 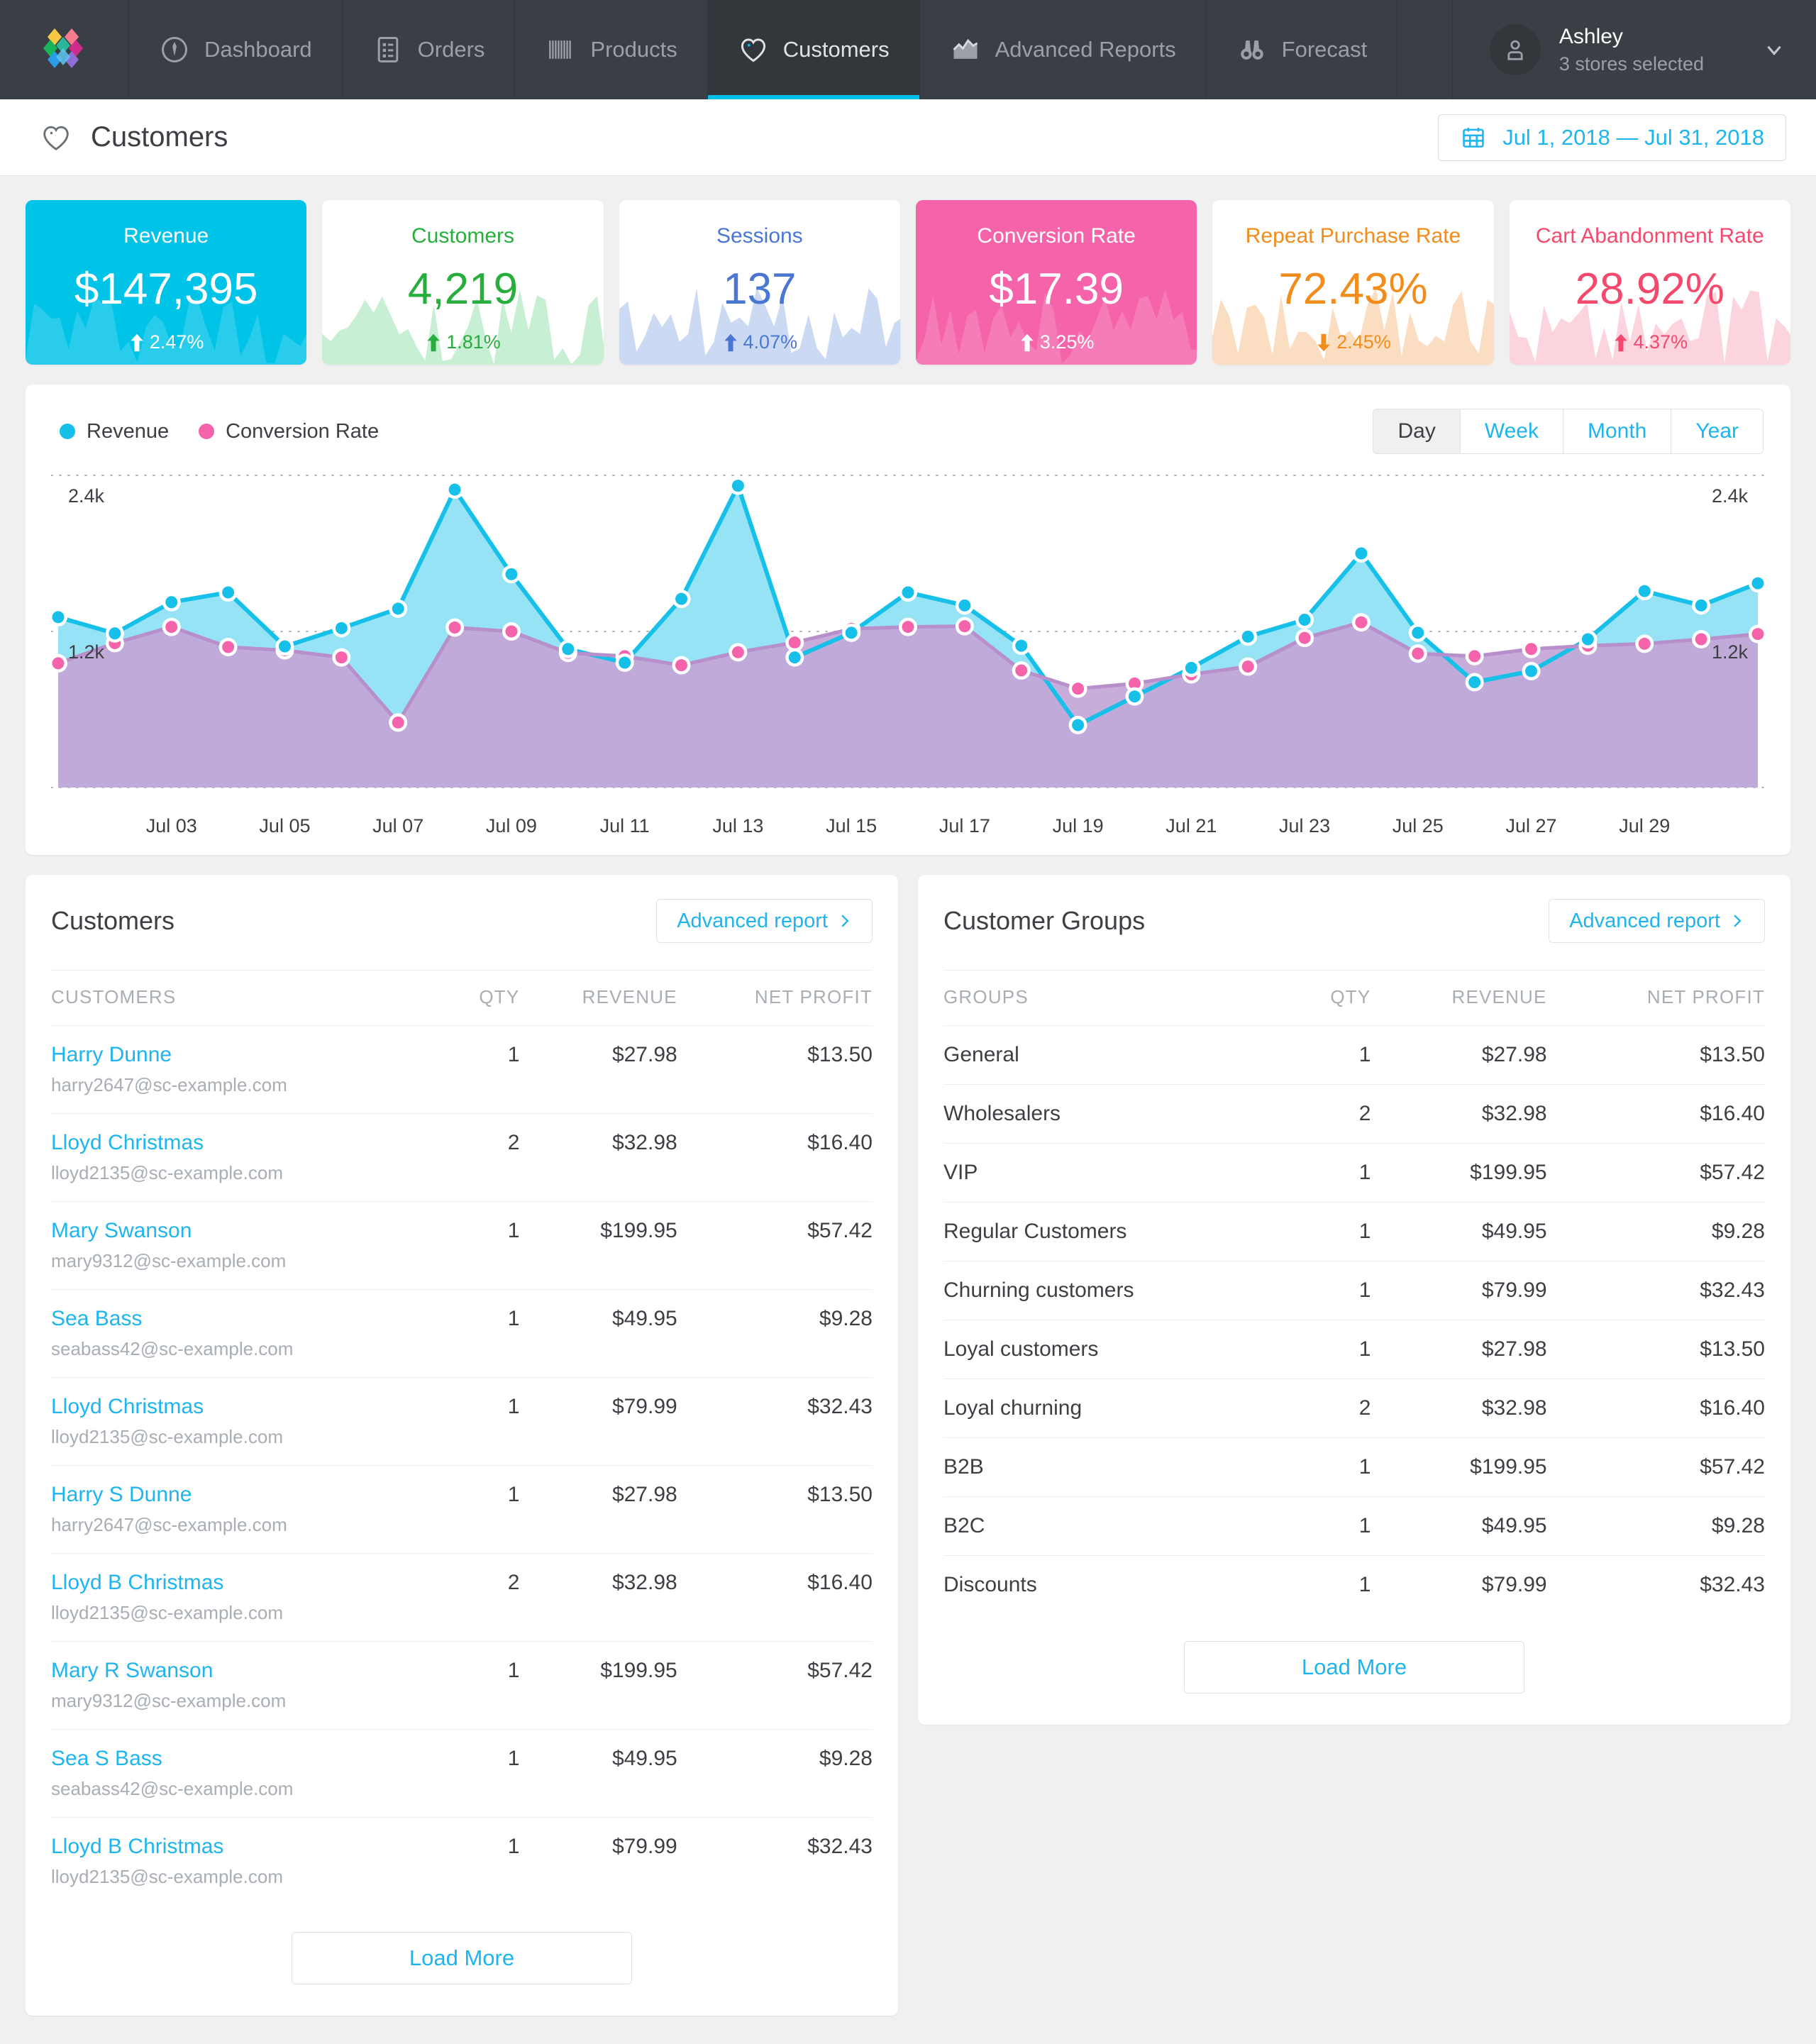 I want to click on customer-name-link: Mary Swanson, so click(x=252, y=1231).